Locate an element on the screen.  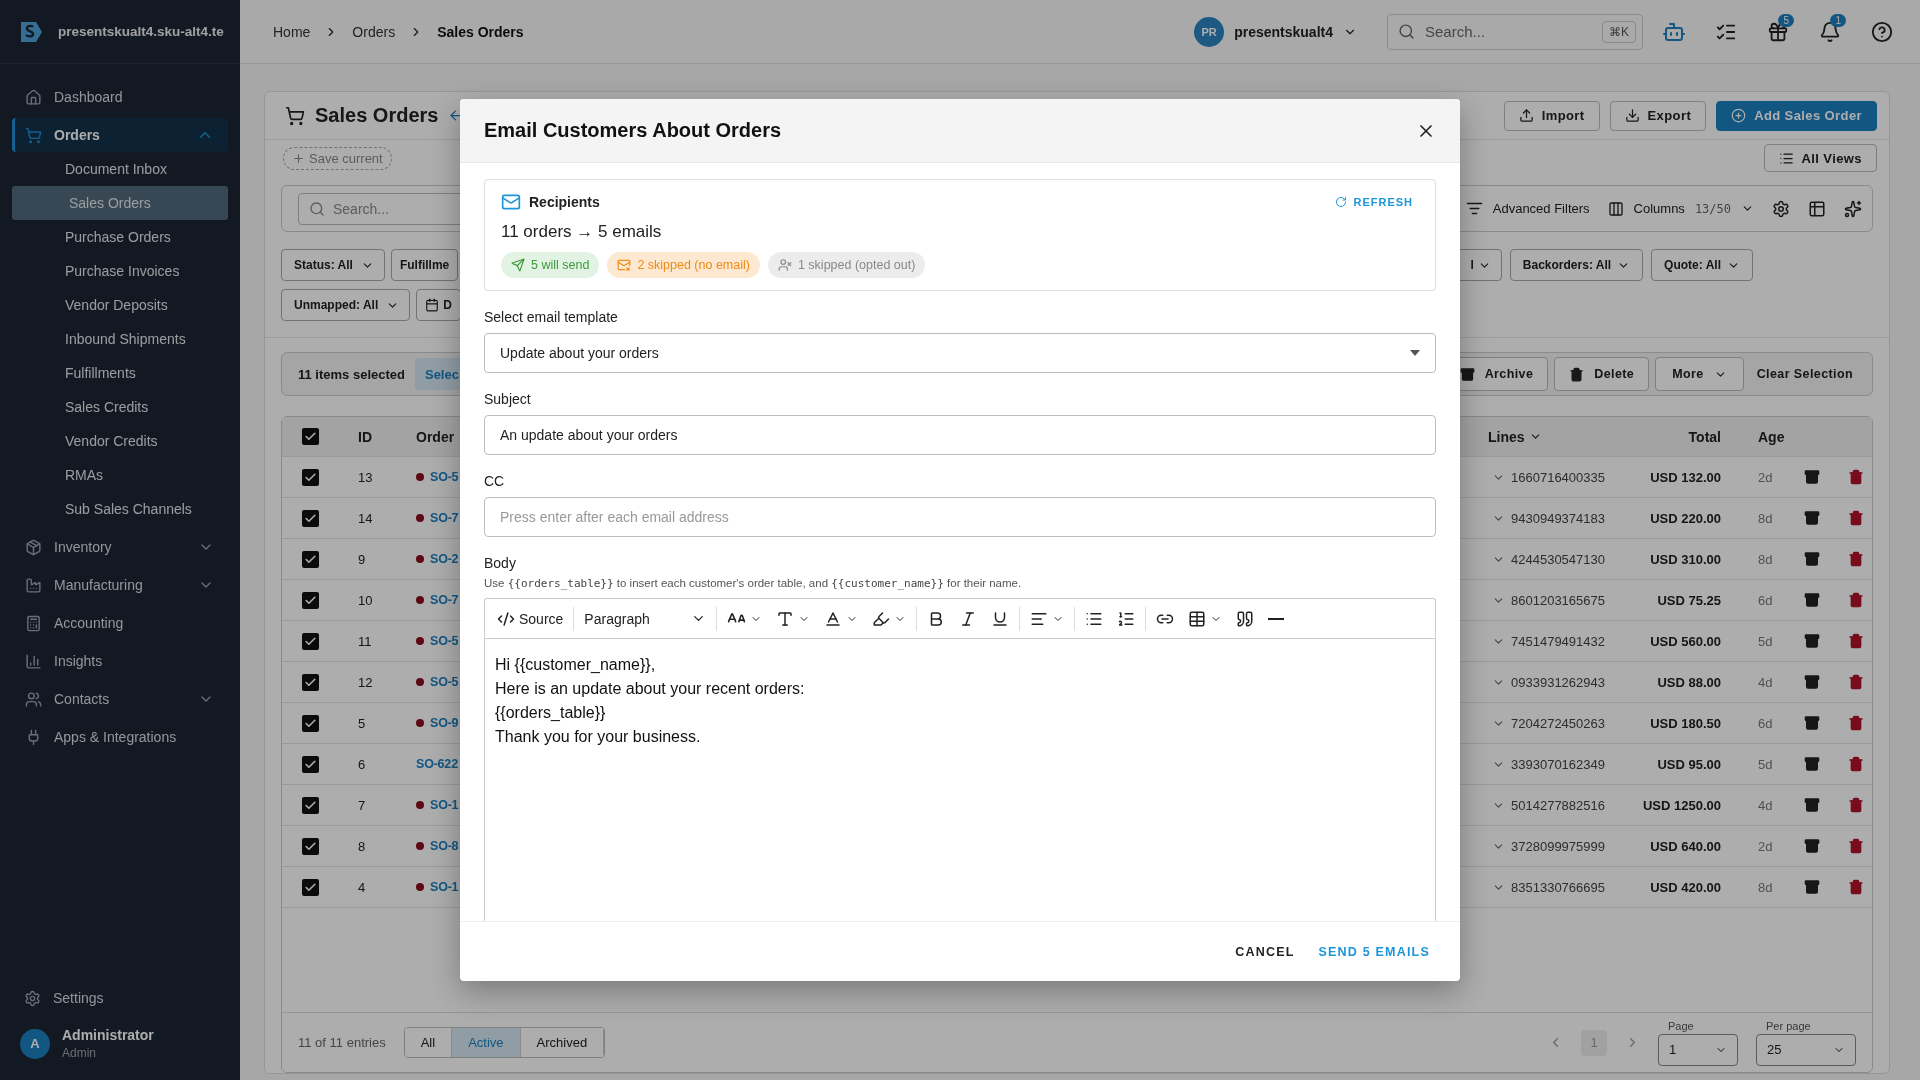
sidebar-subitem: Inbound Shipments is located at coordinates (120, 339).